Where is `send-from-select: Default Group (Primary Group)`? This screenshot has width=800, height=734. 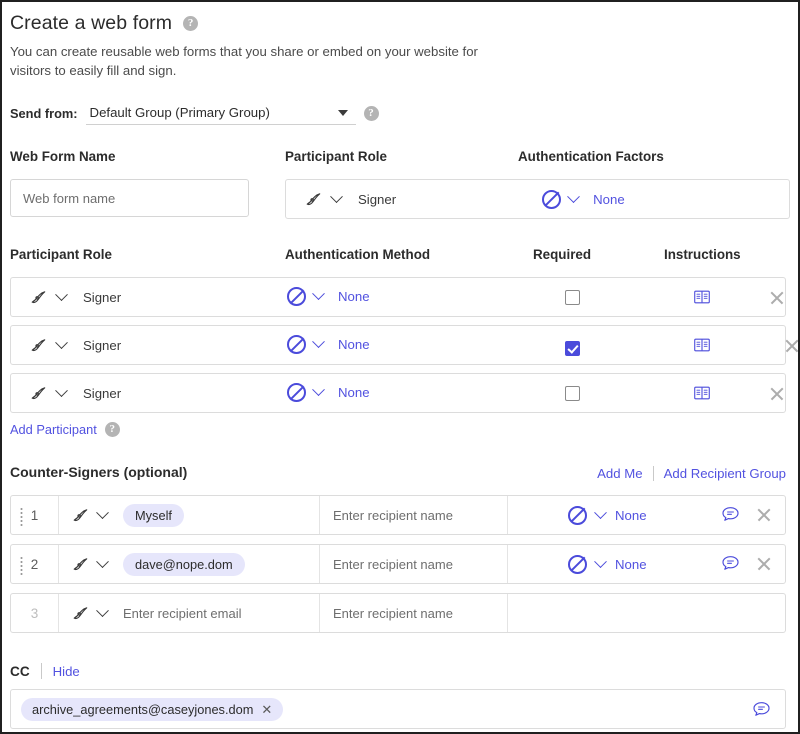
send-from-select: Default Group (Primary Group) is located at coordinates (220, 113).